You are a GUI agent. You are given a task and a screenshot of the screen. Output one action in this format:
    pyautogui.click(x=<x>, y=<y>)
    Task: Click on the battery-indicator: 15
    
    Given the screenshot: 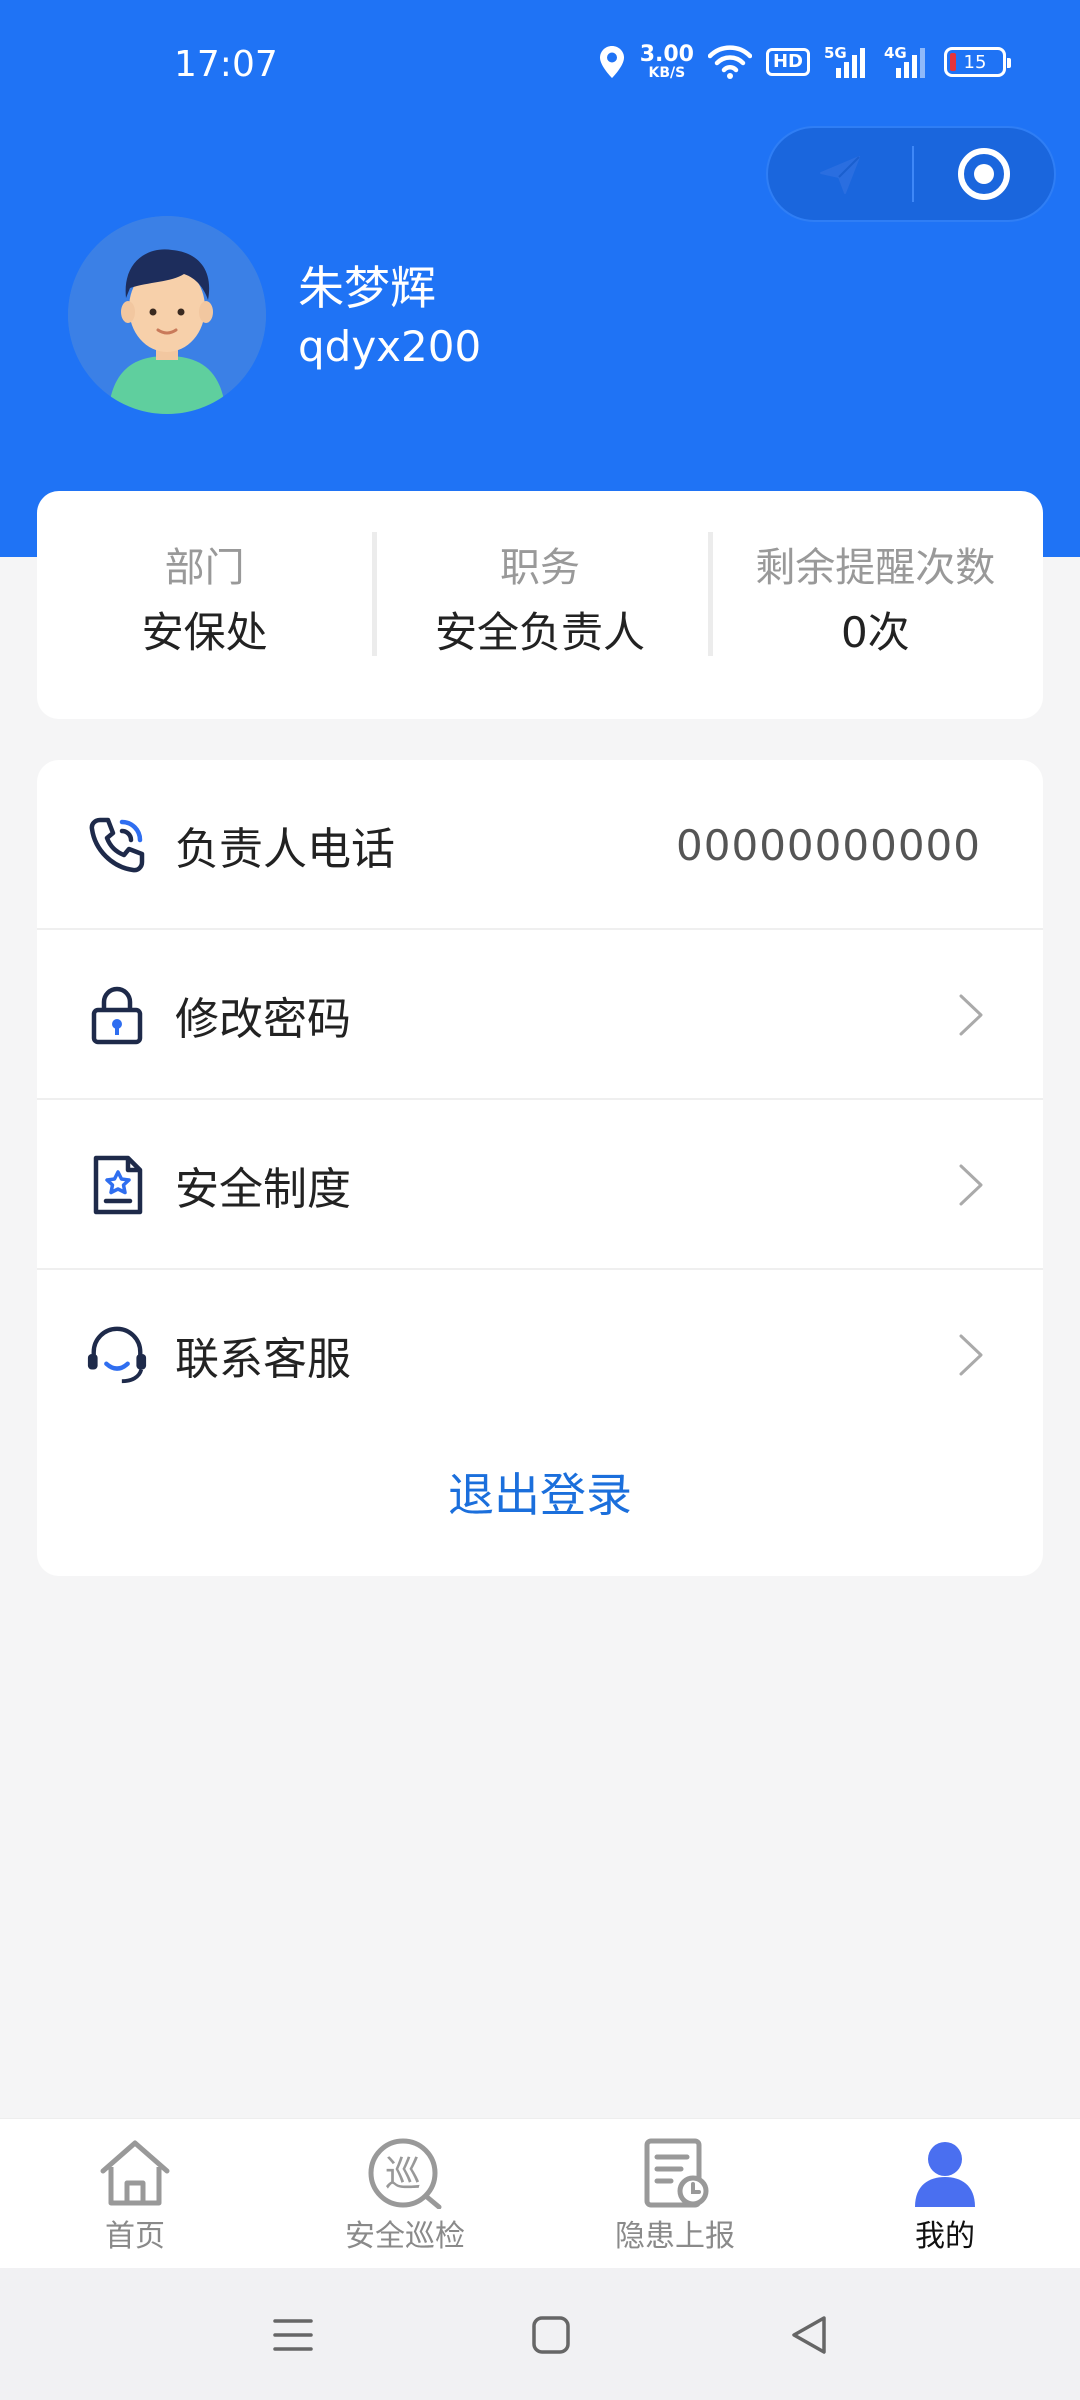 What is the action you would take?
    pyautogui.click(x=977, y=62)
    